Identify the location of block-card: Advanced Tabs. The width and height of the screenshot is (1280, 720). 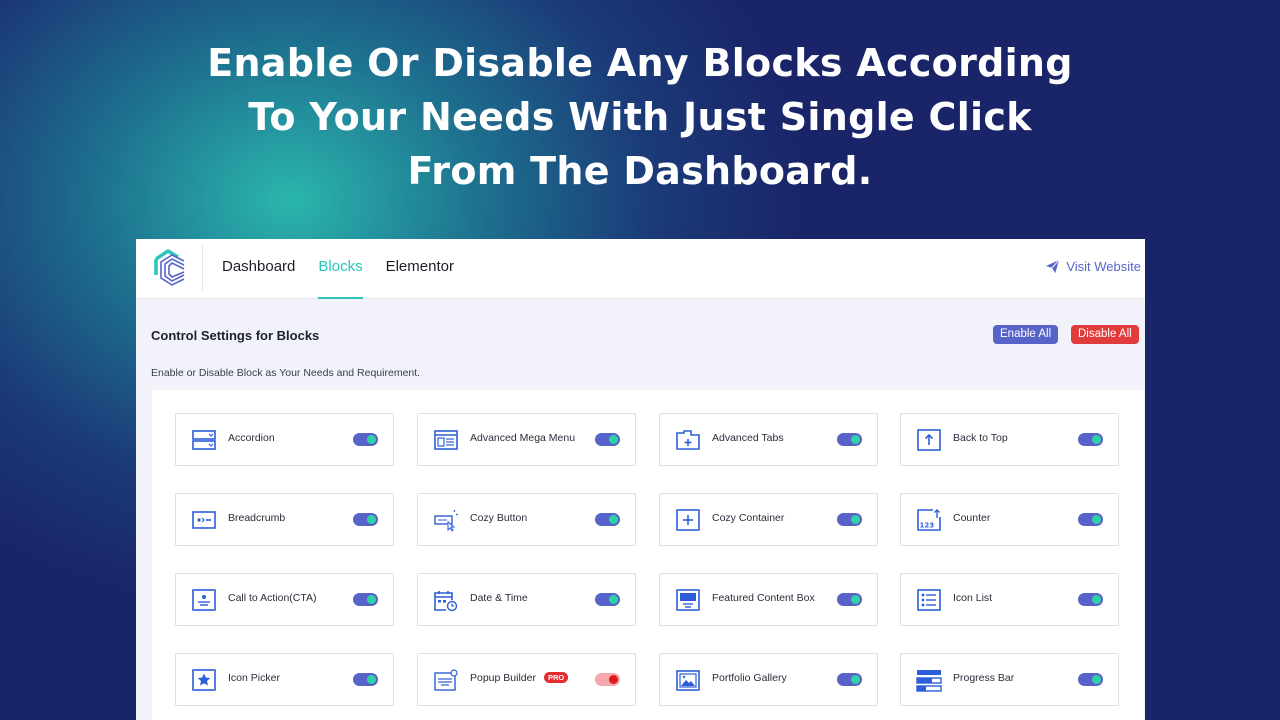
(768, 439).